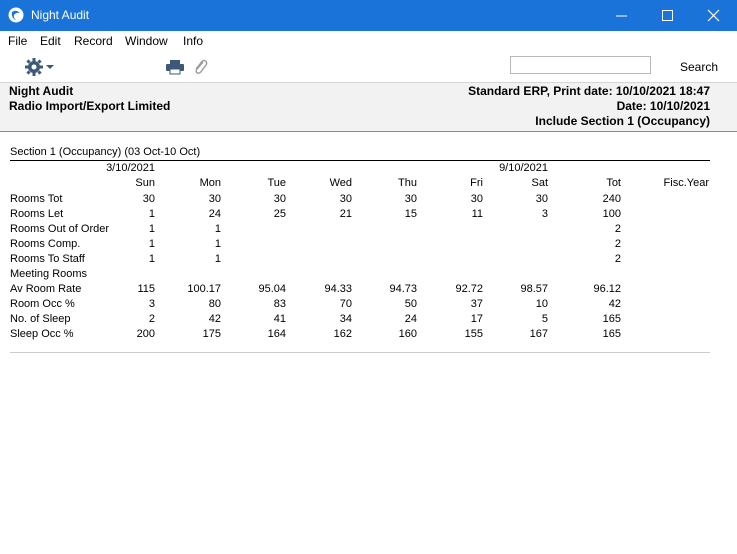 The height and width of the screenshot is (554, 737). I want to click on minimize-icon, so click(621, 16).